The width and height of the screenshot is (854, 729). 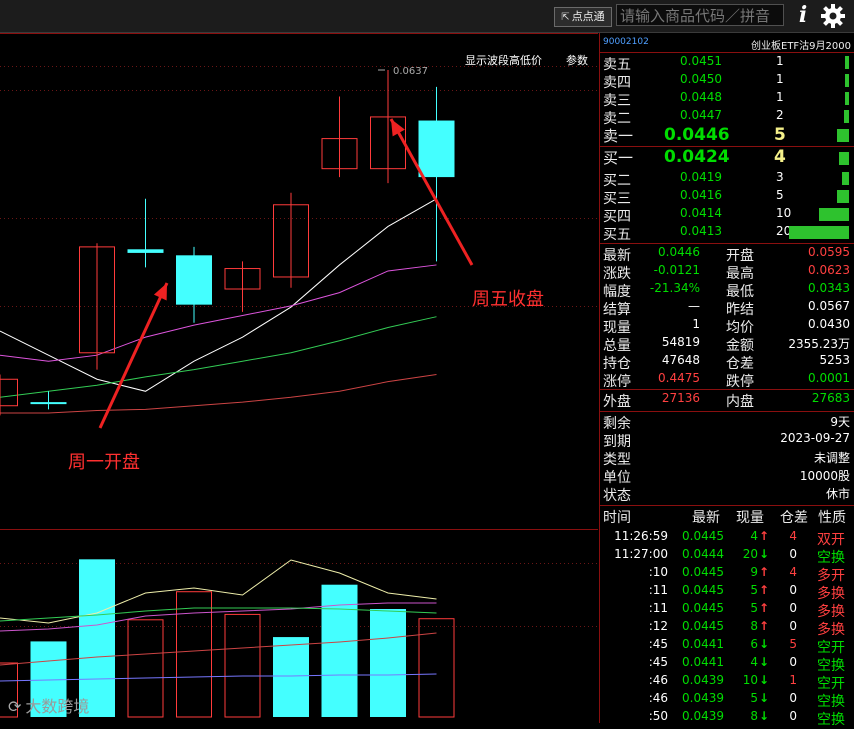 I want to click on sell-qty: 1, so click(x=780, y=61).